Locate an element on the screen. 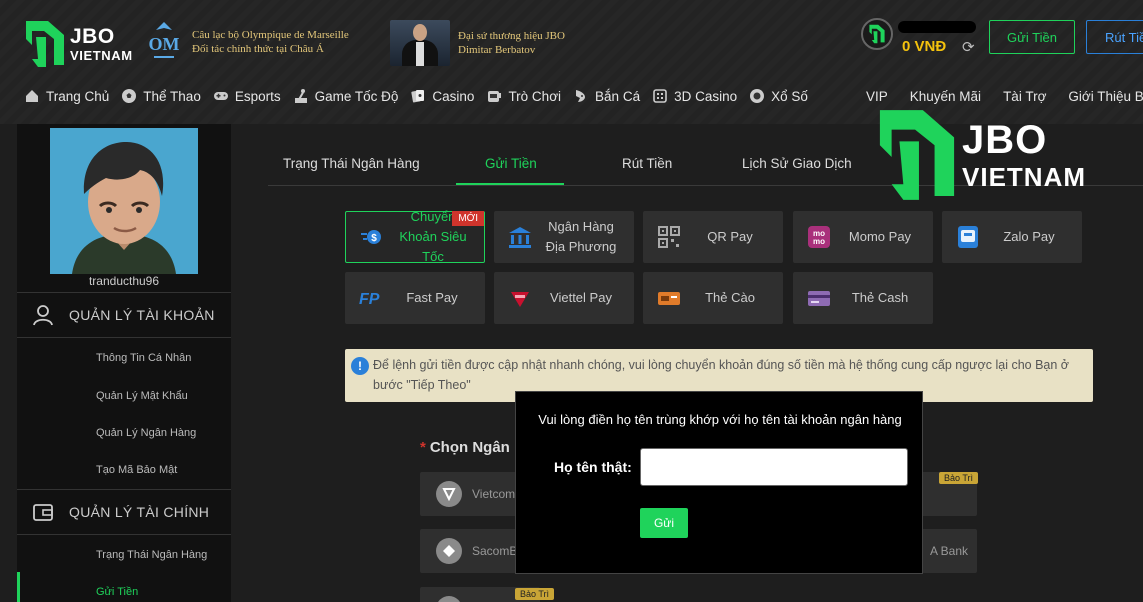 This screenshot has height=602, width=1143. svg-text: FP is located at coordinates (369, 299).